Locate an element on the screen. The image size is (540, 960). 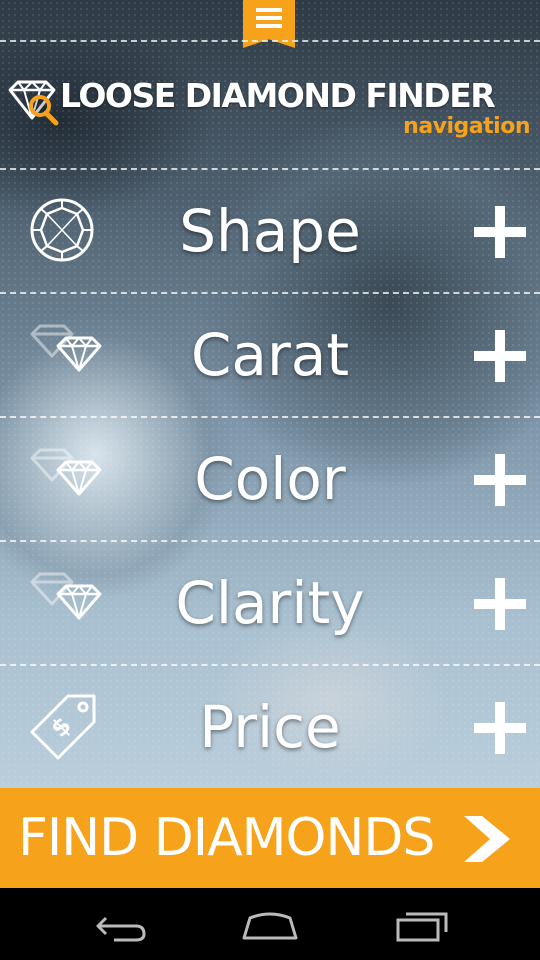
app-title: LOOSE DIAMOND FINDER is located at coordinates (278, 95).